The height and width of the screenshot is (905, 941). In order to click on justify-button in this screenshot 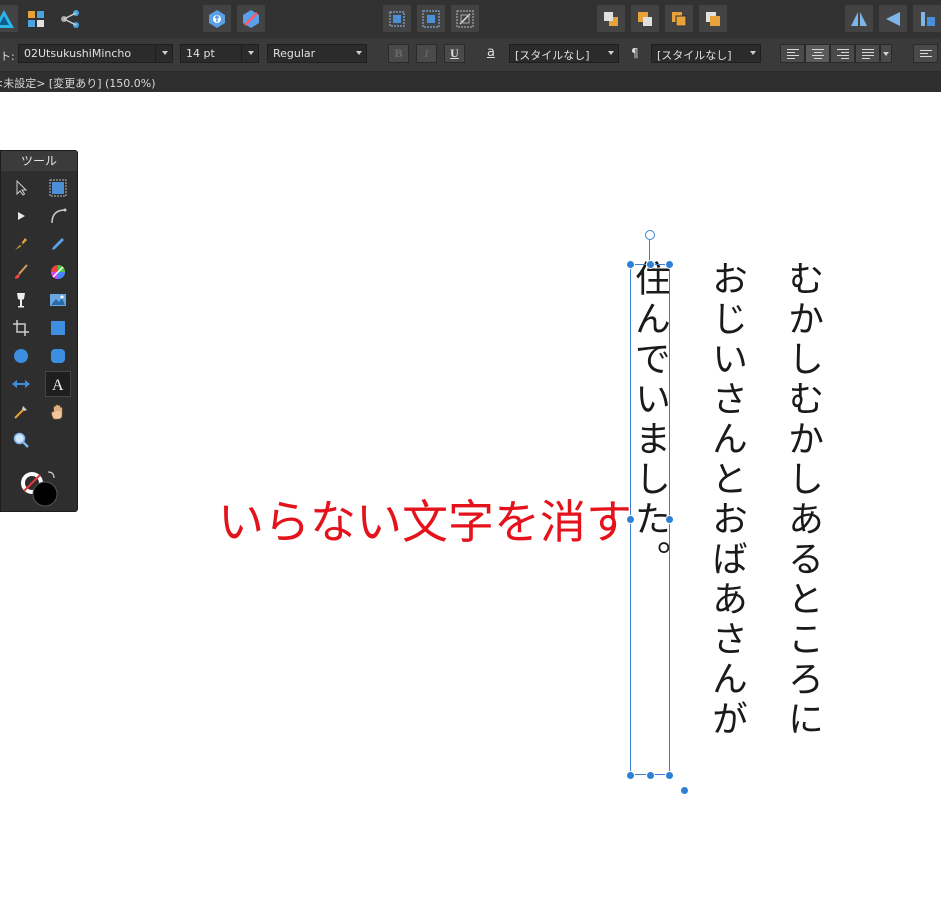, I will do `click(867, 53)`.